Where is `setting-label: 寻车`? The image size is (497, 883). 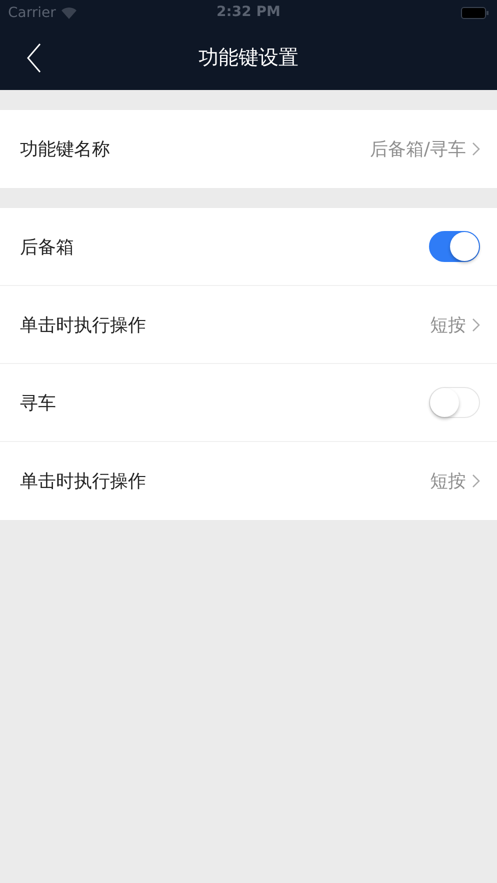
setting-label: 寻车 is located at coordinates (38, 403).